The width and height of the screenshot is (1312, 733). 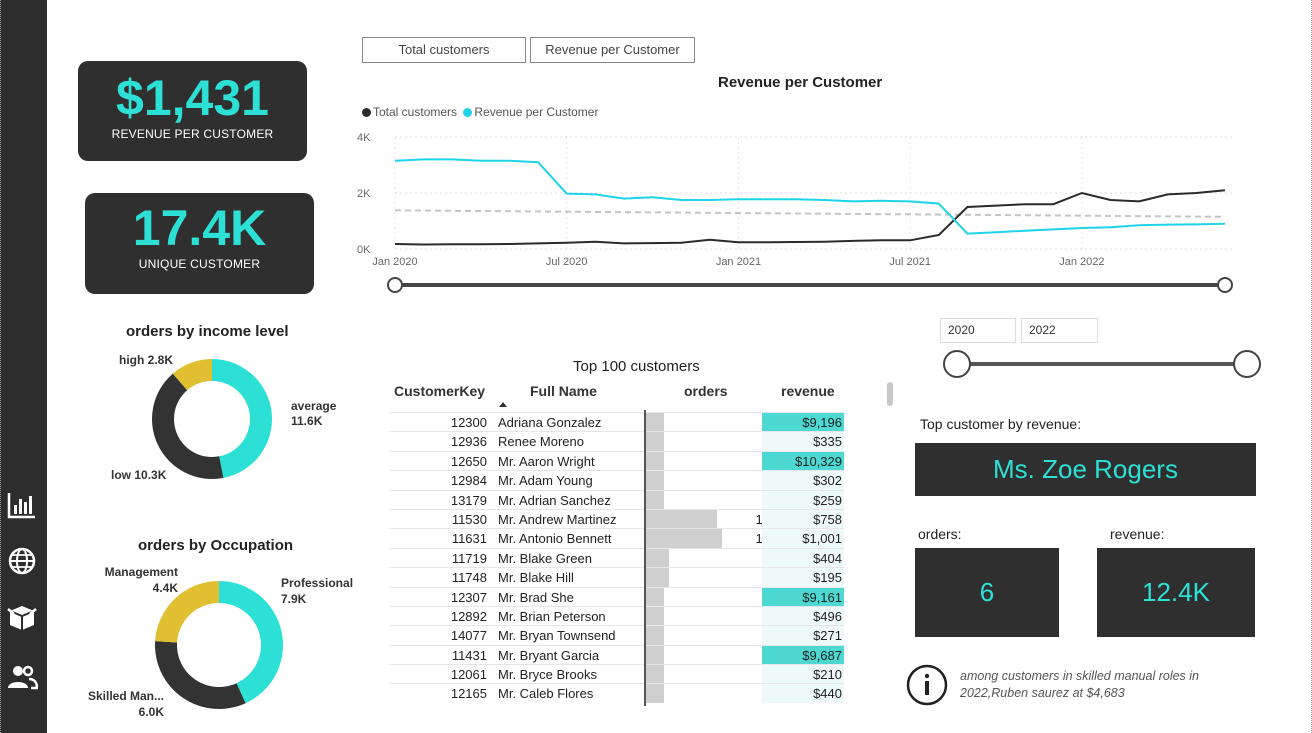 I want to click on sort-ascending-icon, so click(x=503, y=404).